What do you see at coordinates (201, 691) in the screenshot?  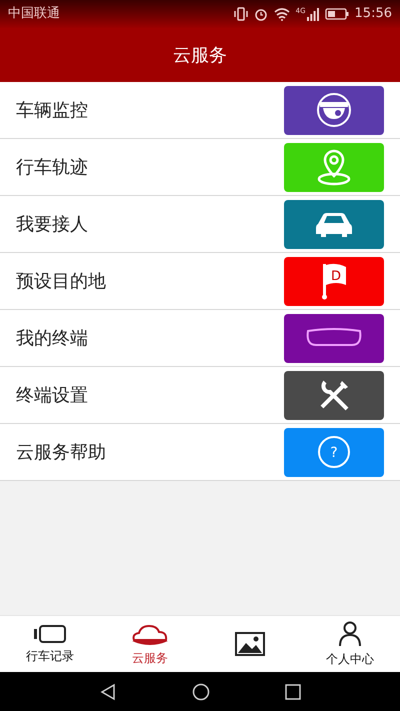 I see `home-icon` at bounding box center [201, 691].